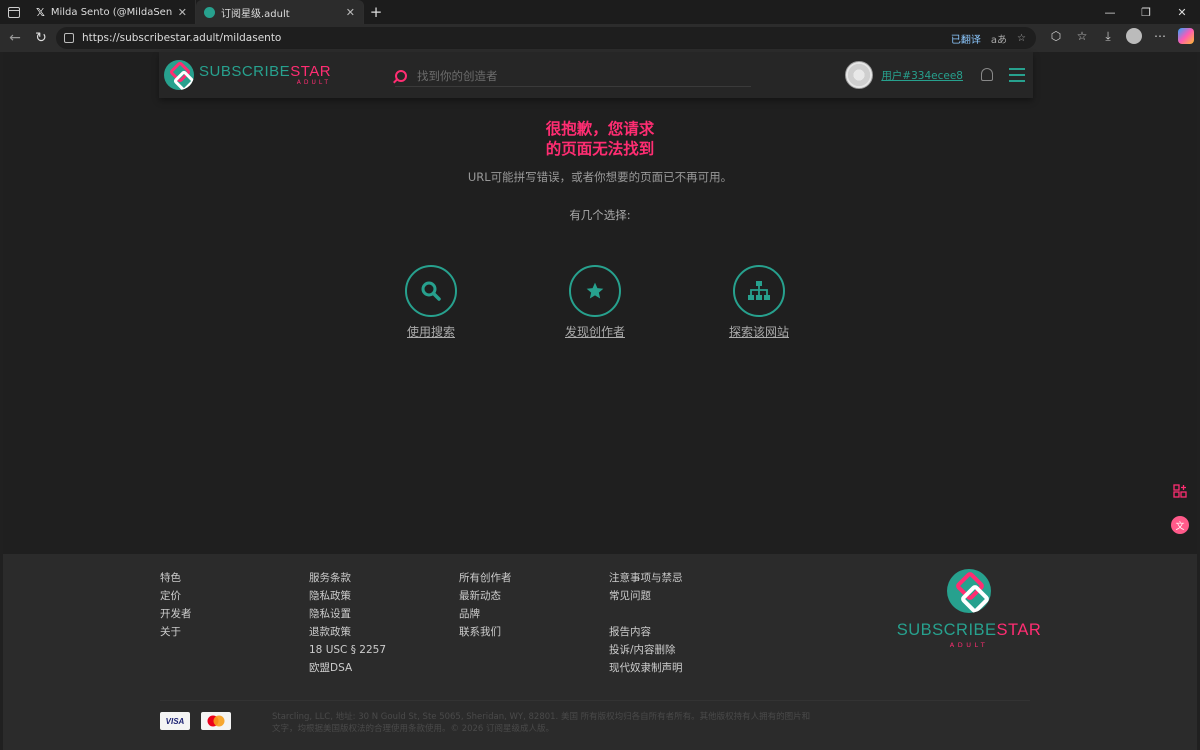 The height and width of the screenshot is (750, 1200). I want to click on footer-column-3: 所有创作者 最新动态 品牌 联系我们, so click(485, 605).